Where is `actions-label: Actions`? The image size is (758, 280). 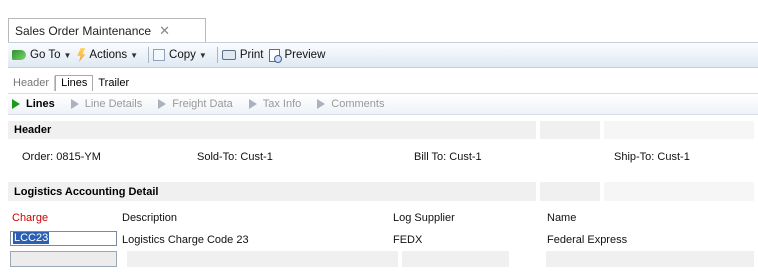 actions-label: Actions is located at coordinates (108, 55).